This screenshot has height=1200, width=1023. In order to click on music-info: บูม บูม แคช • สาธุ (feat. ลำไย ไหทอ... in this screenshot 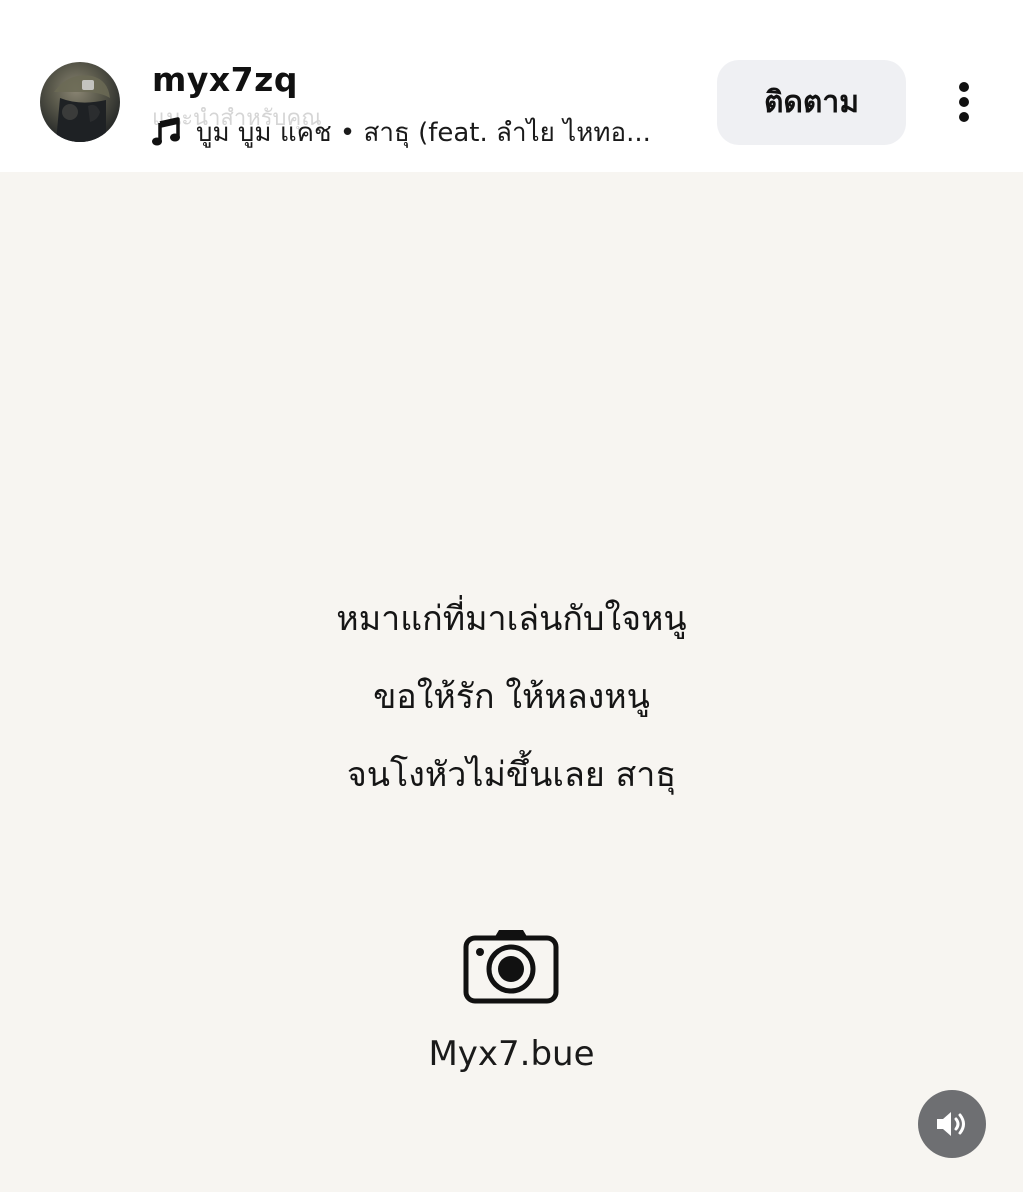, I will do `click(432, 132)`.